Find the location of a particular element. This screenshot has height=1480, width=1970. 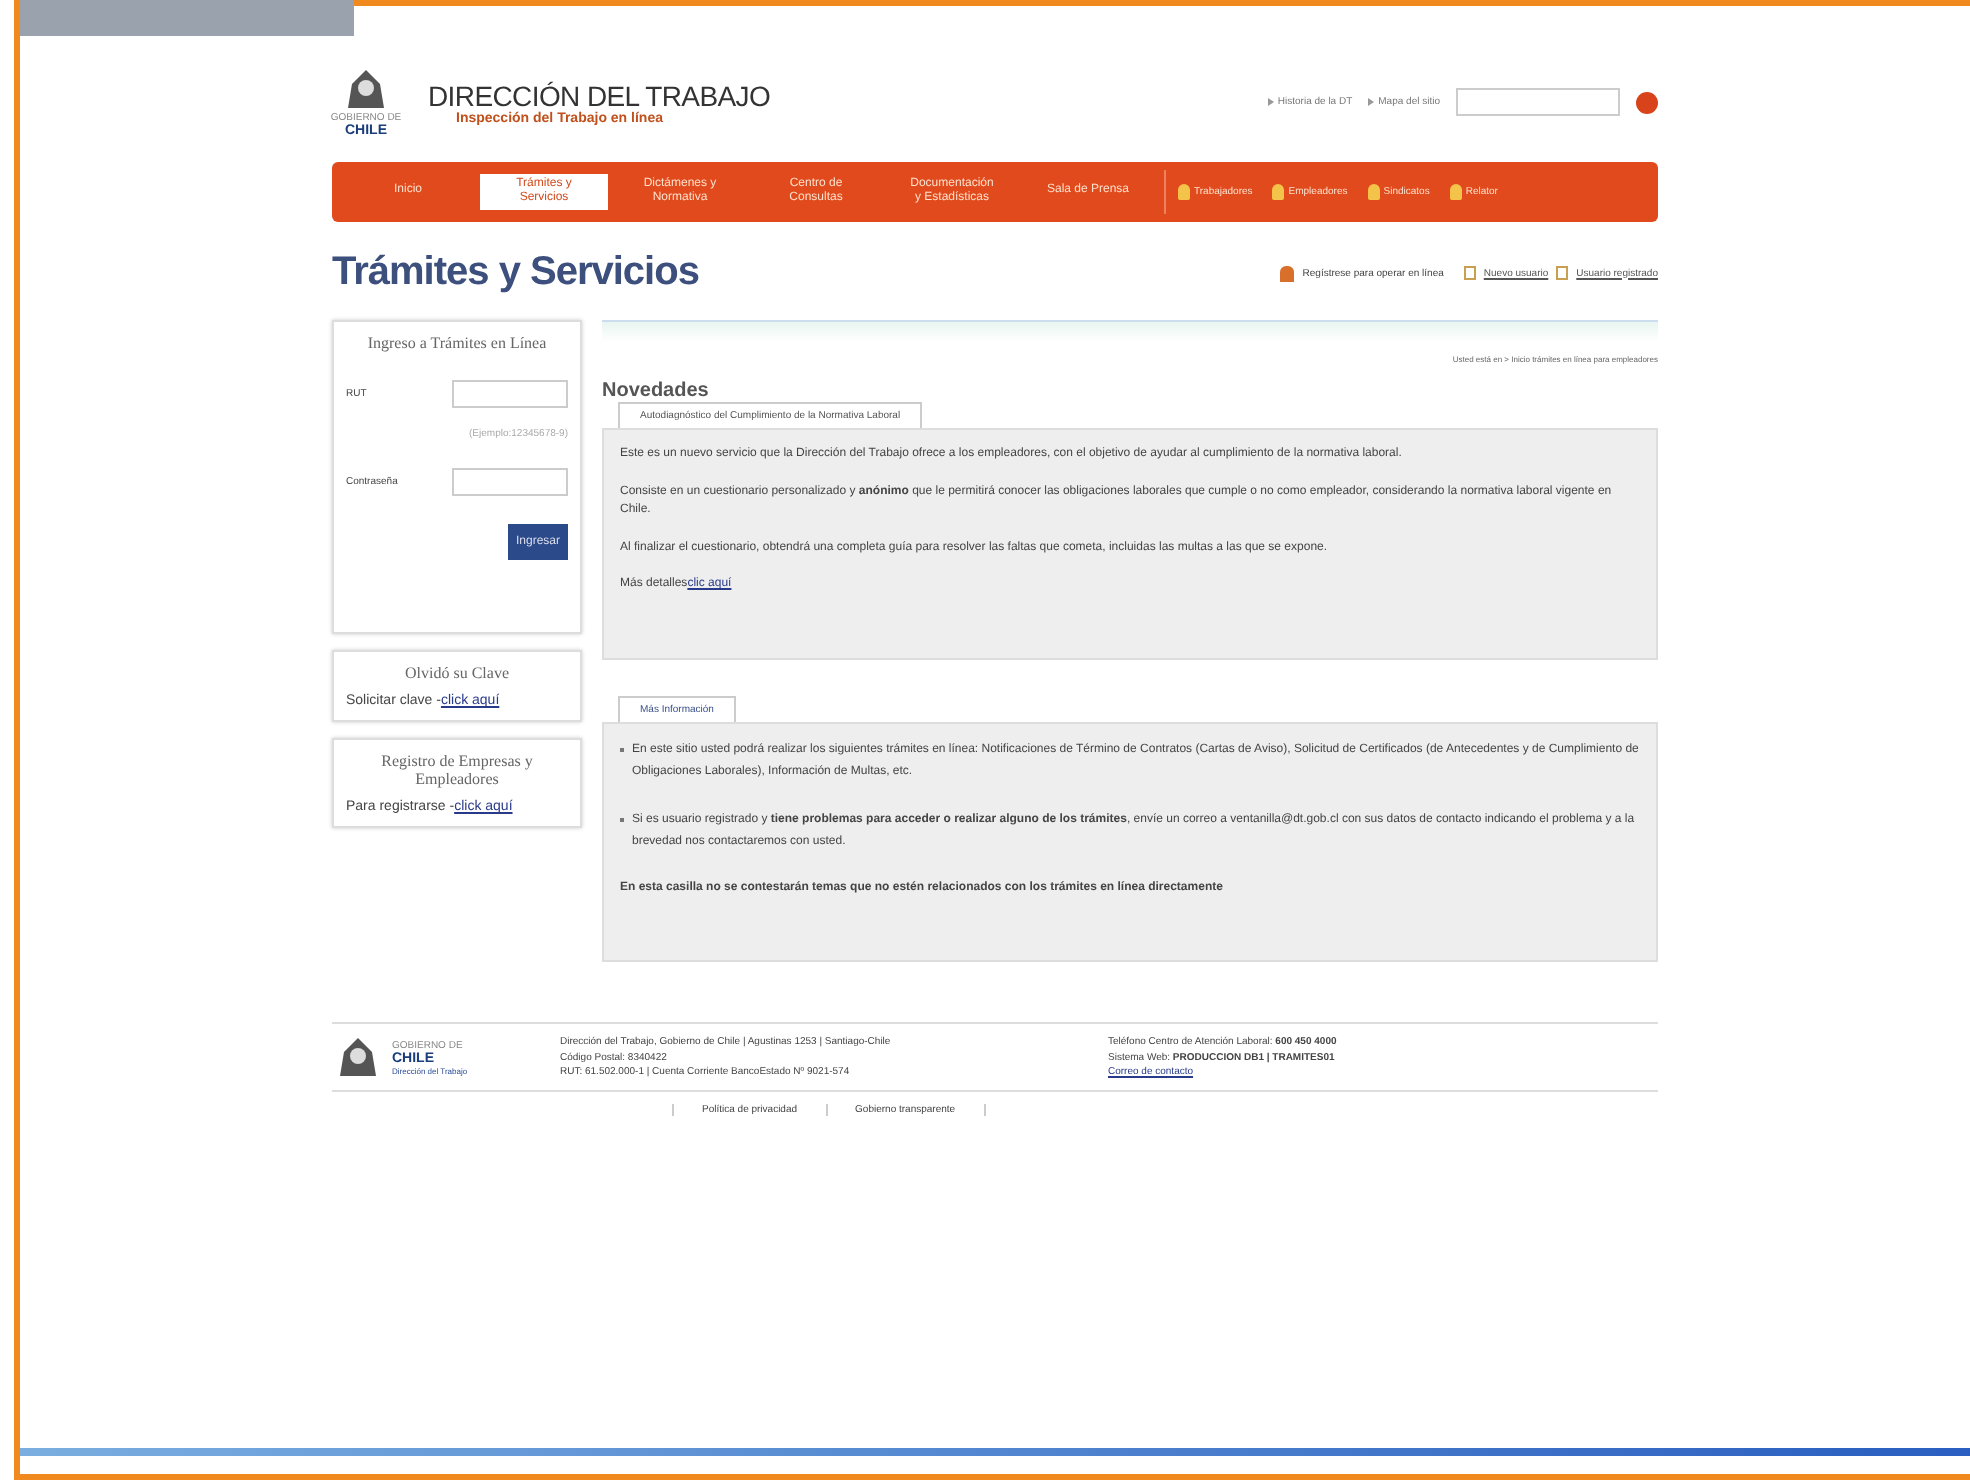

password-field is located at coordinates (510, 482).